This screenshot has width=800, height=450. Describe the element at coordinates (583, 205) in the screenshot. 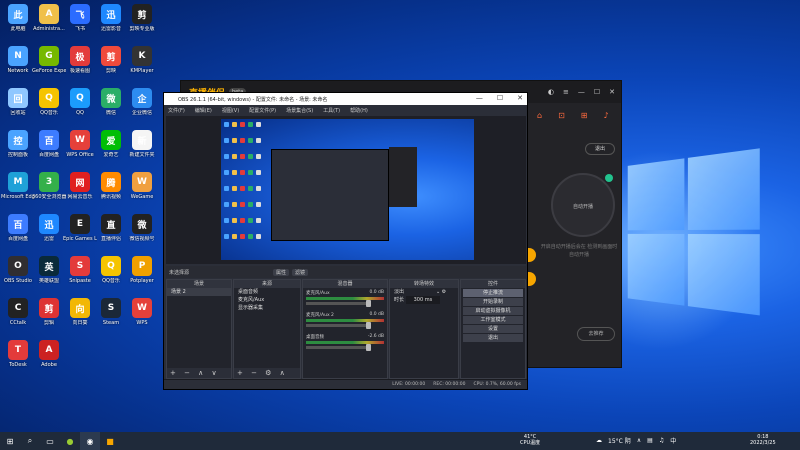

I see `auto-start-button: 自动开播` at that location.